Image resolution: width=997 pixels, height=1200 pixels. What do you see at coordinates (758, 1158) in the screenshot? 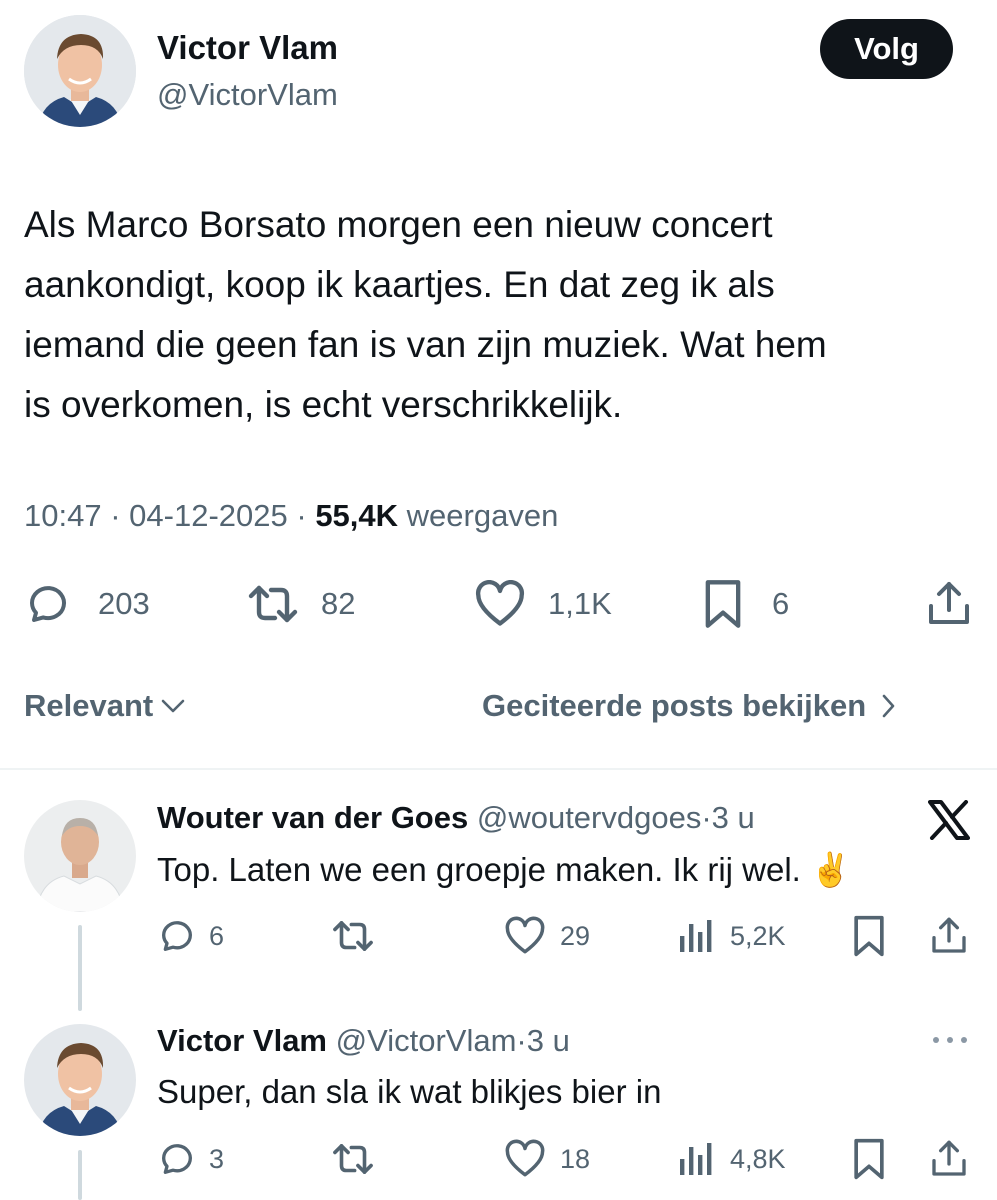
I see `views-count: 4,8K` at bounding box center [758, 1158].